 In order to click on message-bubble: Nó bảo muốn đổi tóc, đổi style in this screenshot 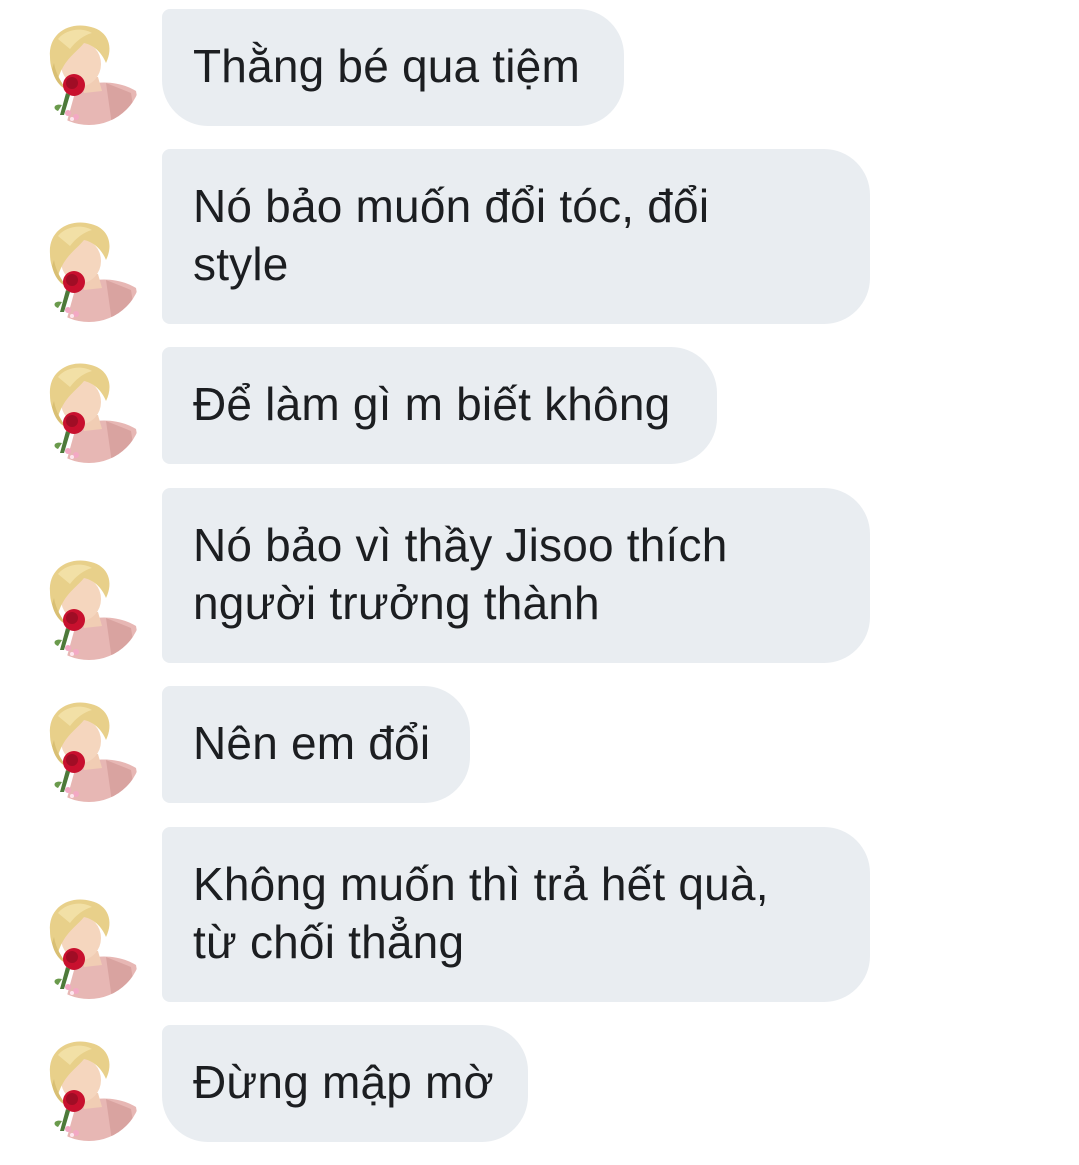, I will do `click(516, 236)`.